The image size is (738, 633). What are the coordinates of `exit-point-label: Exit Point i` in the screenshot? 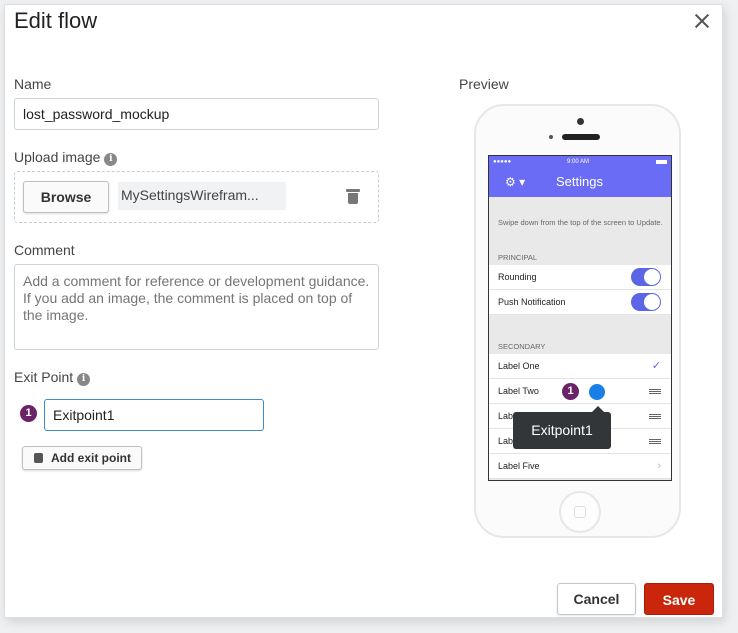 It's located at (52, 377).